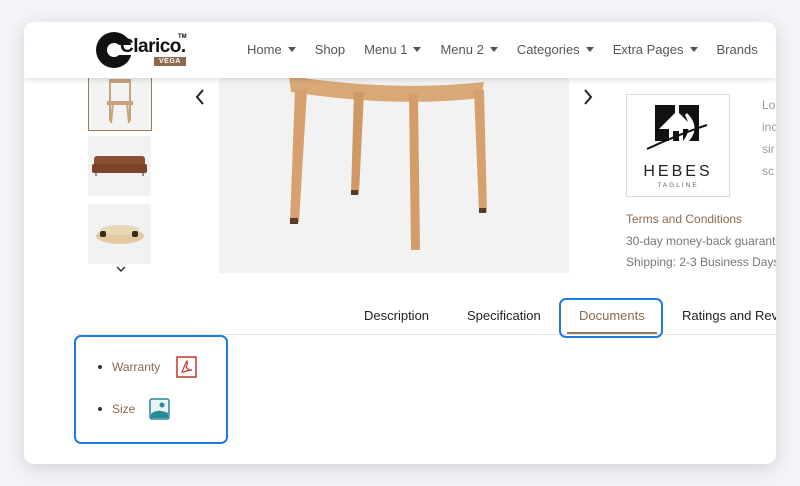 The image size is (800, 486). I want to click on image-icon, so click(159, 411).